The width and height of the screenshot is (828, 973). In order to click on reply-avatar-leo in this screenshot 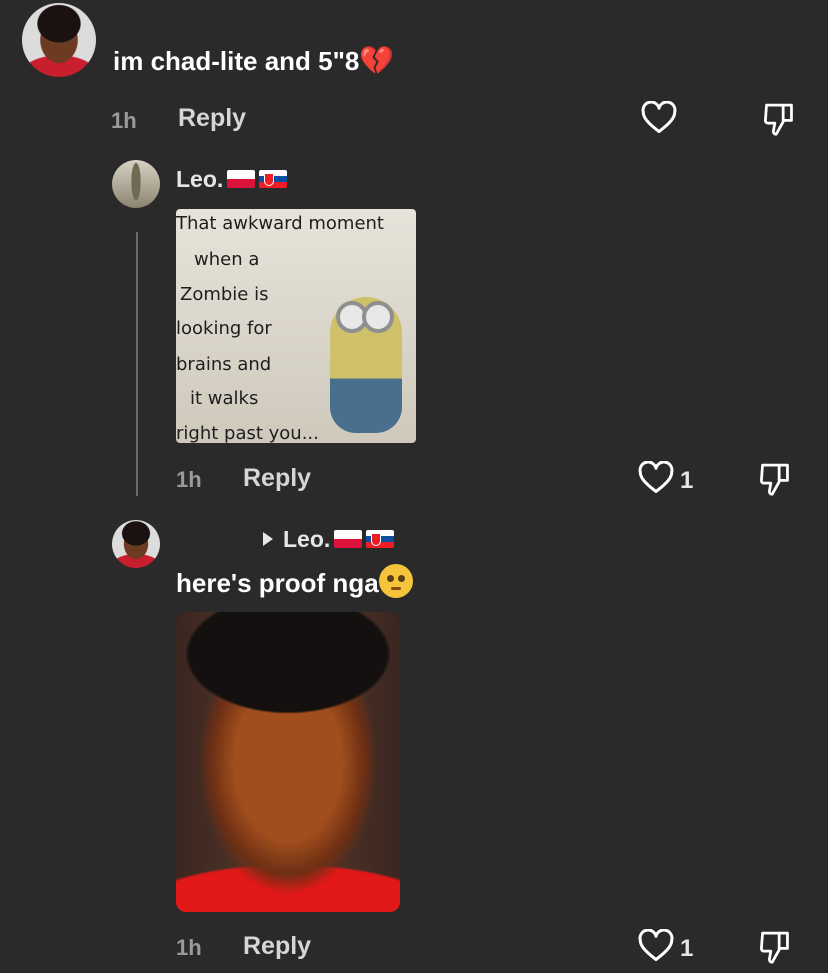, I will do `click(136, 184)`.